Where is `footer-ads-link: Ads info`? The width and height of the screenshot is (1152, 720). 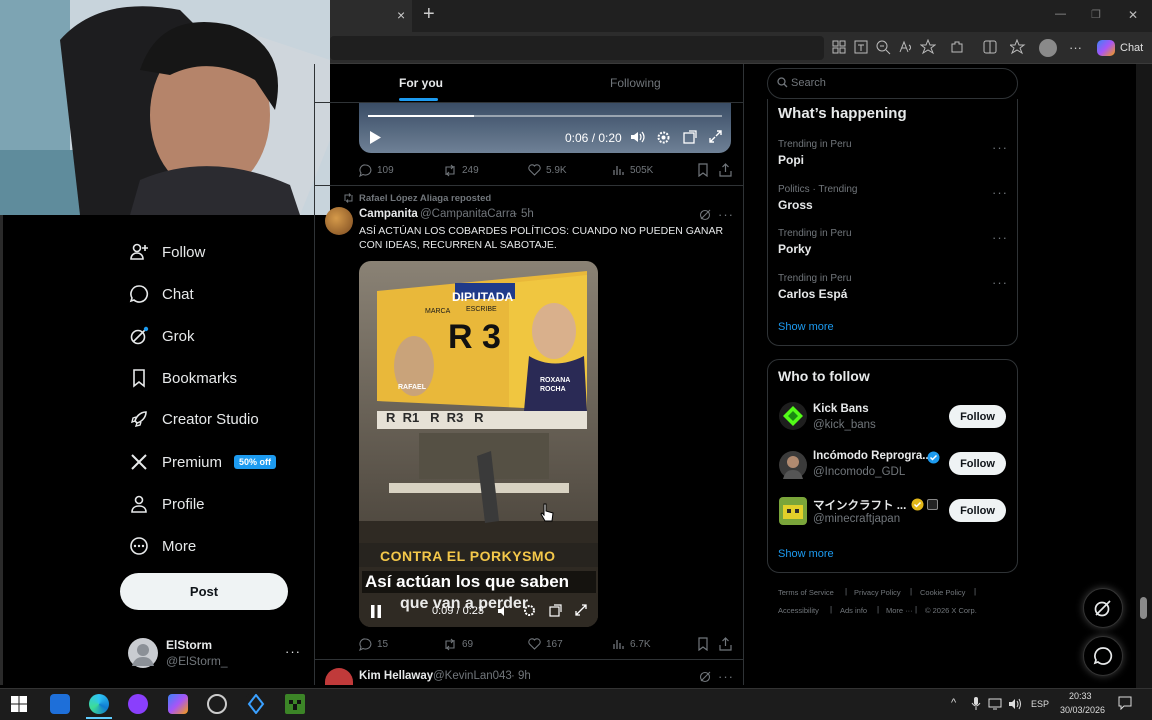
footer-ads-link: Ads info is located at coordinates (853, 610).